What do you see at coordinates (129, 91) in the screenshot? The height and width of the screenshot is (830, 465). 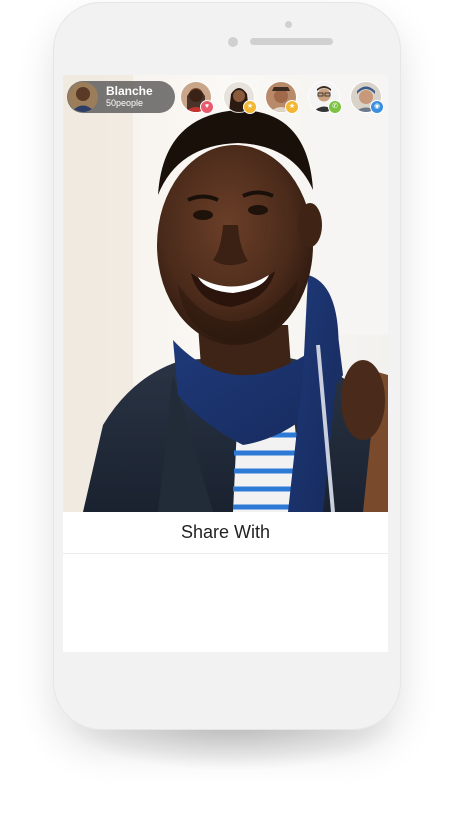 I see `user-name: Blanche` at bounding box center [129, 91].